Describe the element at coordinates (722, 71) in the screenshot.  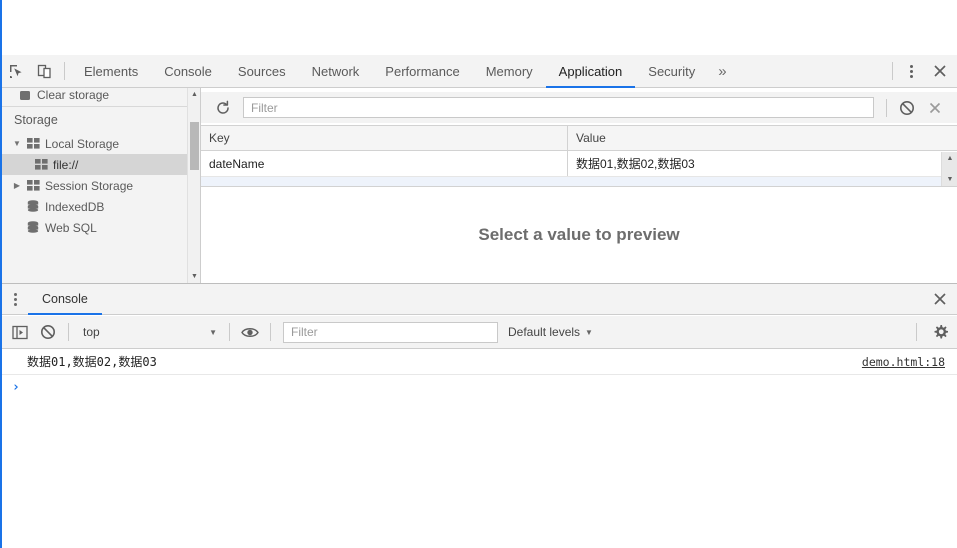
I see `more-tabs-icon: »` at that location.